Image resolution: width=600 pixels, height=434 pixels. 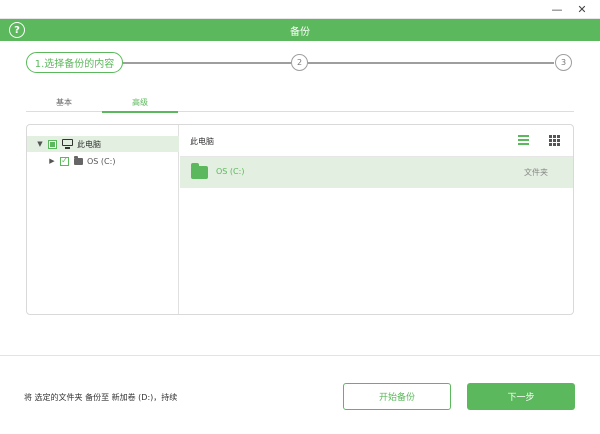 I want to click on tree-checkbox-this-pc, so click(x=52, y=144).